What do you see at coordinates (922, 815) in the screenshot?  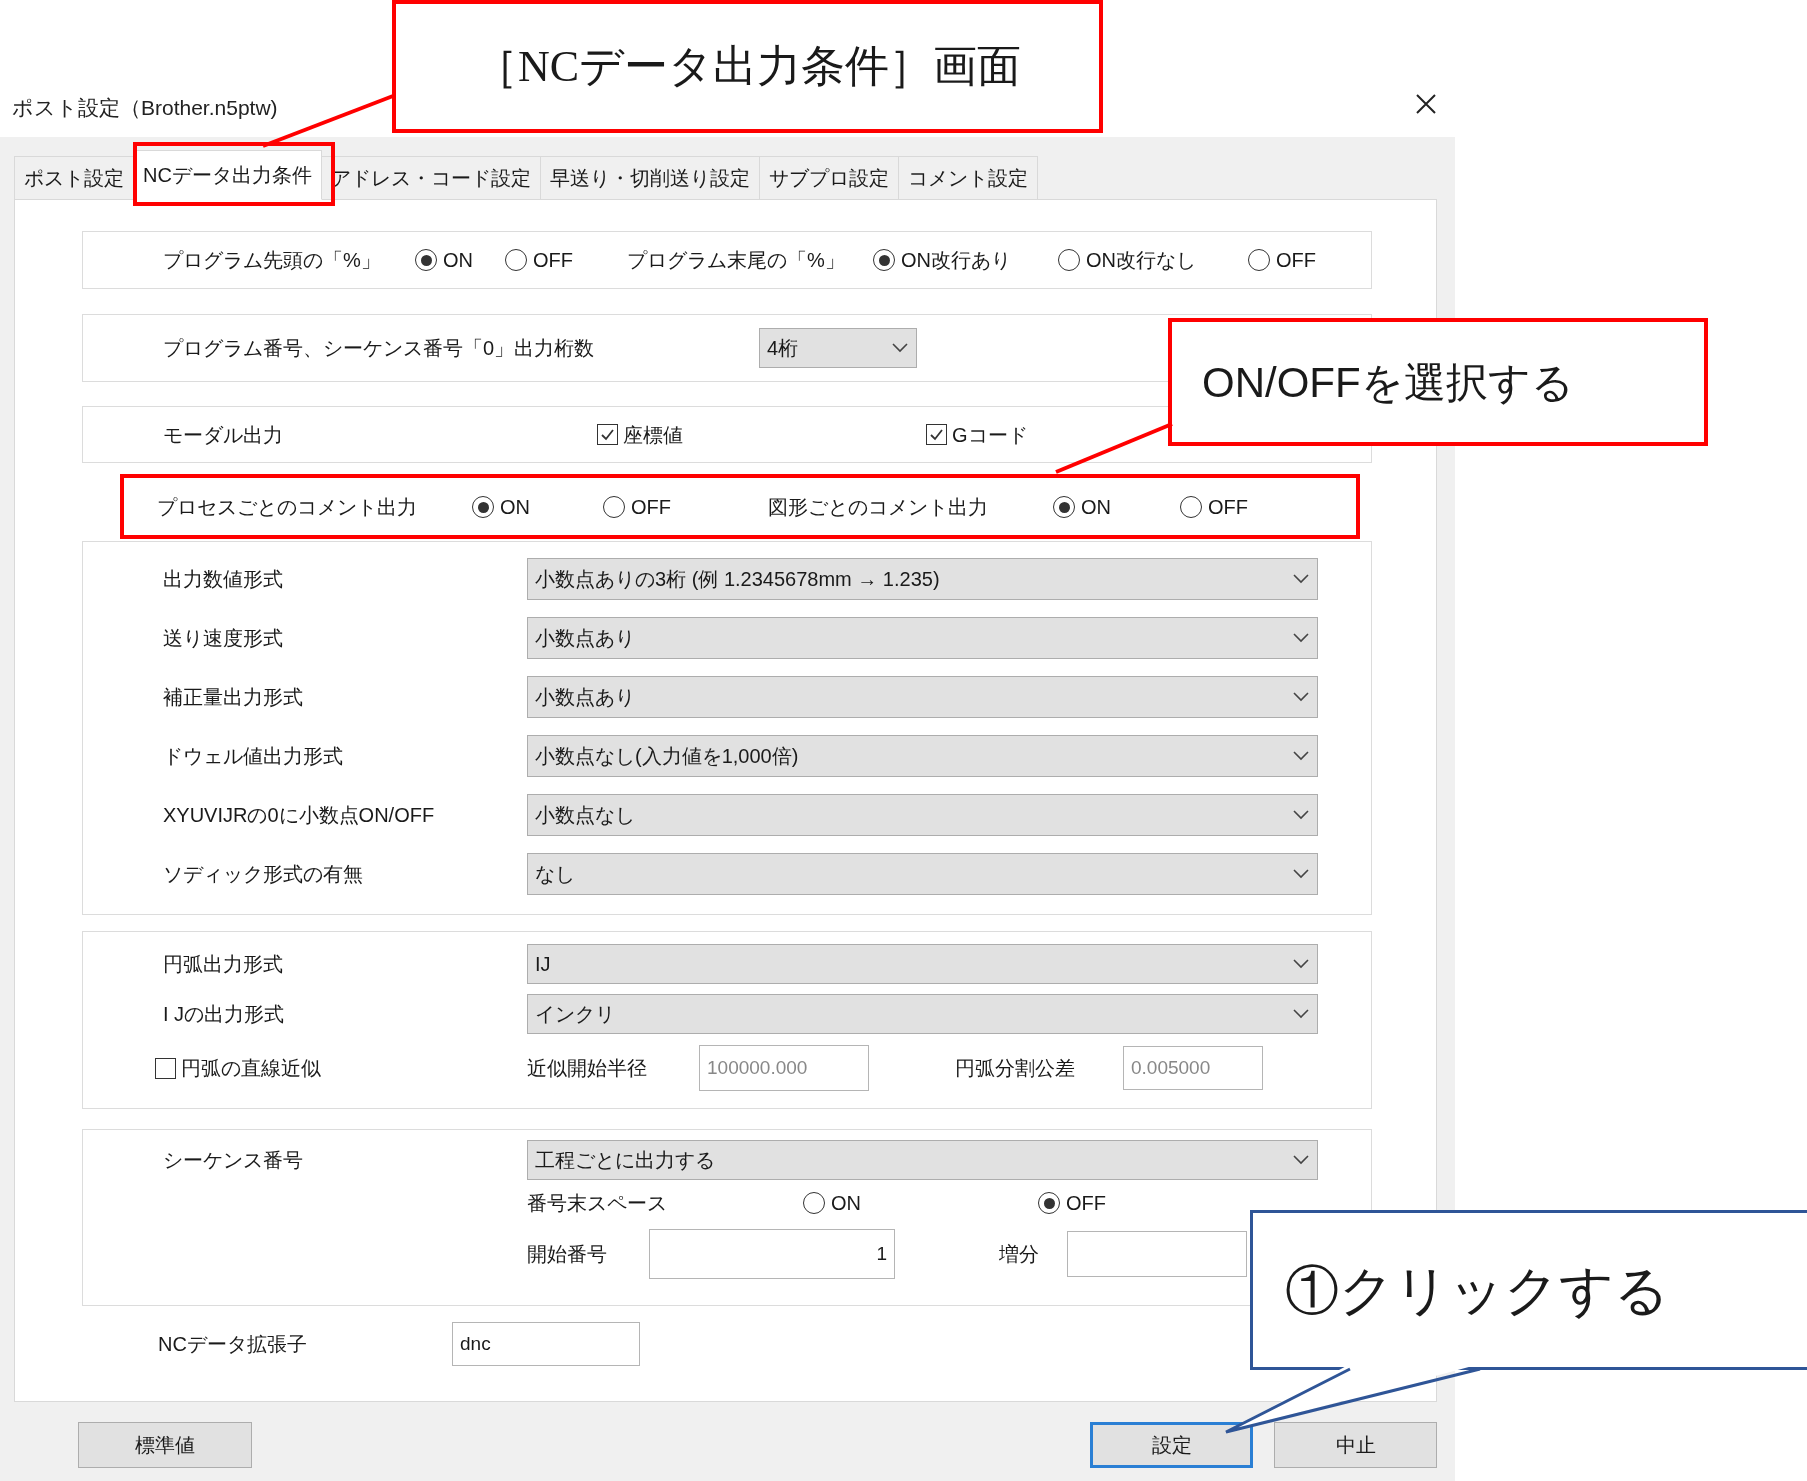 I see `dropdown: 小数点なし` at bounding box center [922, 815].